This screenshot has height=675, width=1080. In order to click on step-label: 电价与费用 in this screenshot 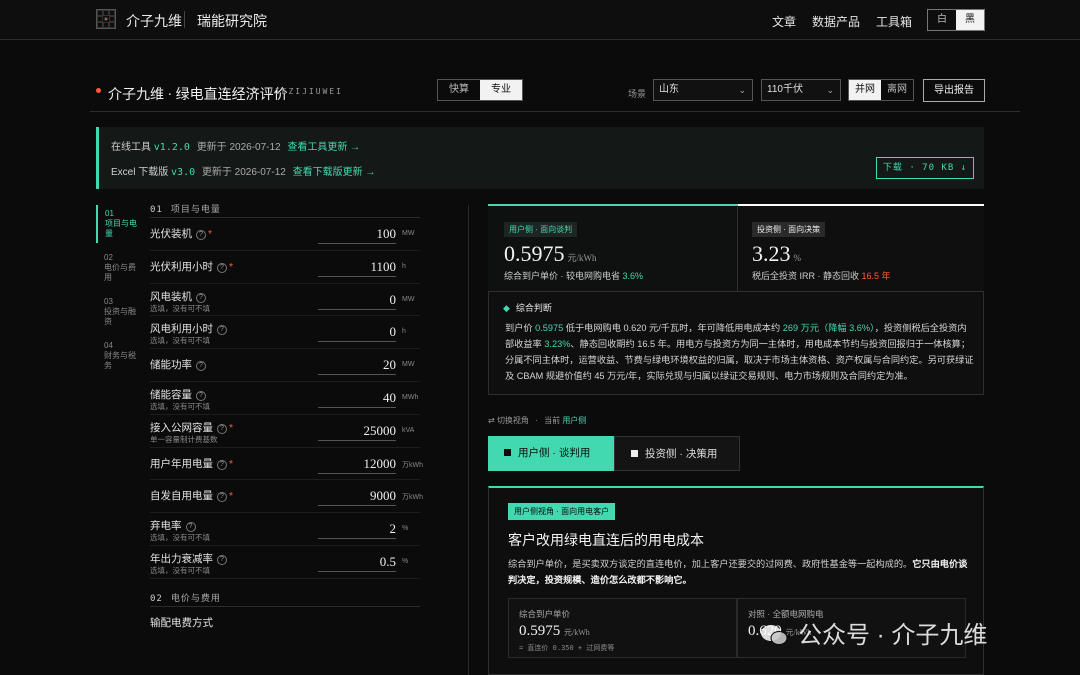, I will do `click(120, 272)`.